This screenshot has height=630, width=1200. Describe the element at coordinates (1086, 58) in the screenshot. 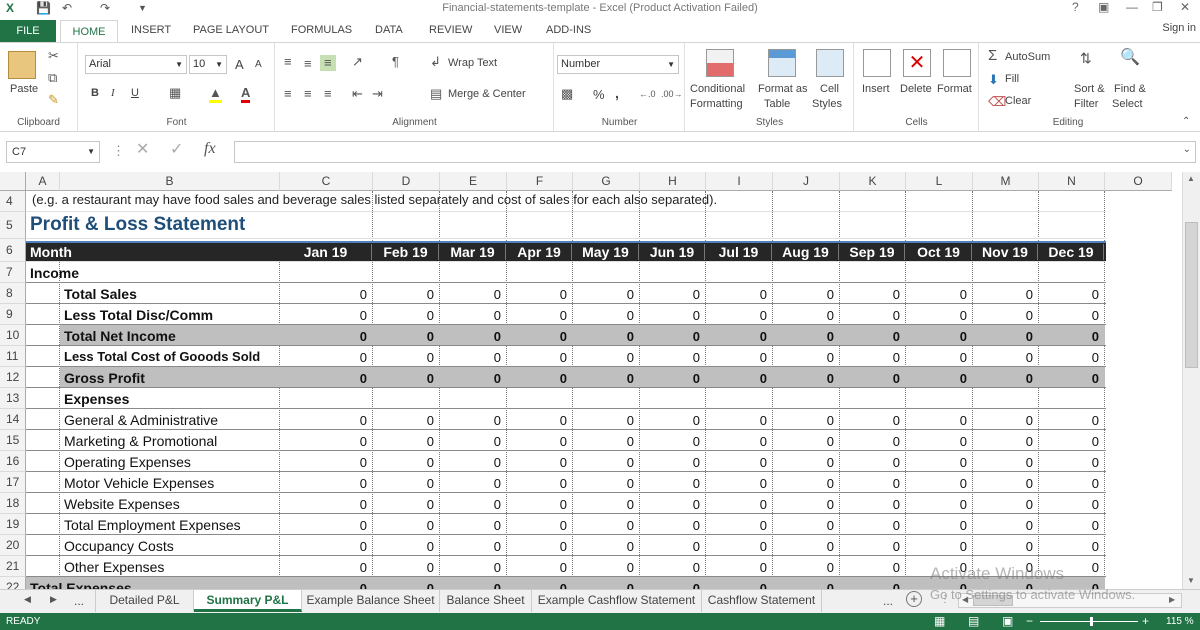

I see `sort-filter-icon: ⇅` at that location.